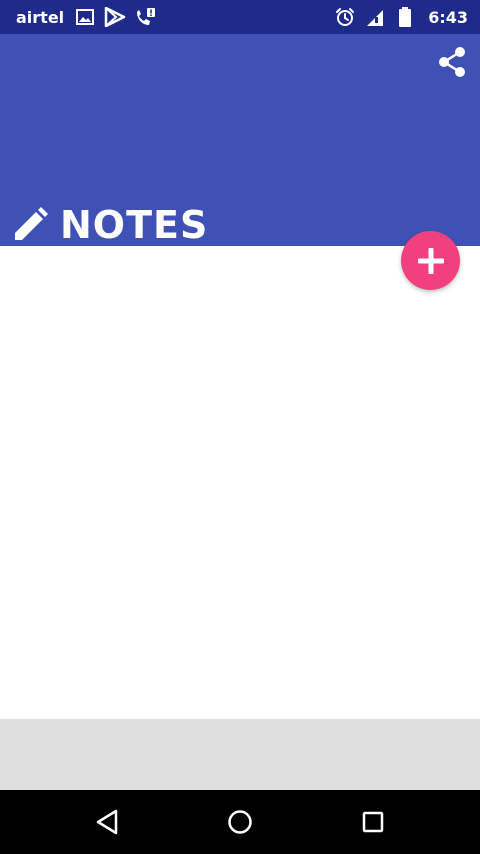 Image resolution: width=480 pixels, height=854 pixels. What do you see at coordinates (115, 17) in the screenshot?
I see `play-store-icon` at bounding box center [115, 17].